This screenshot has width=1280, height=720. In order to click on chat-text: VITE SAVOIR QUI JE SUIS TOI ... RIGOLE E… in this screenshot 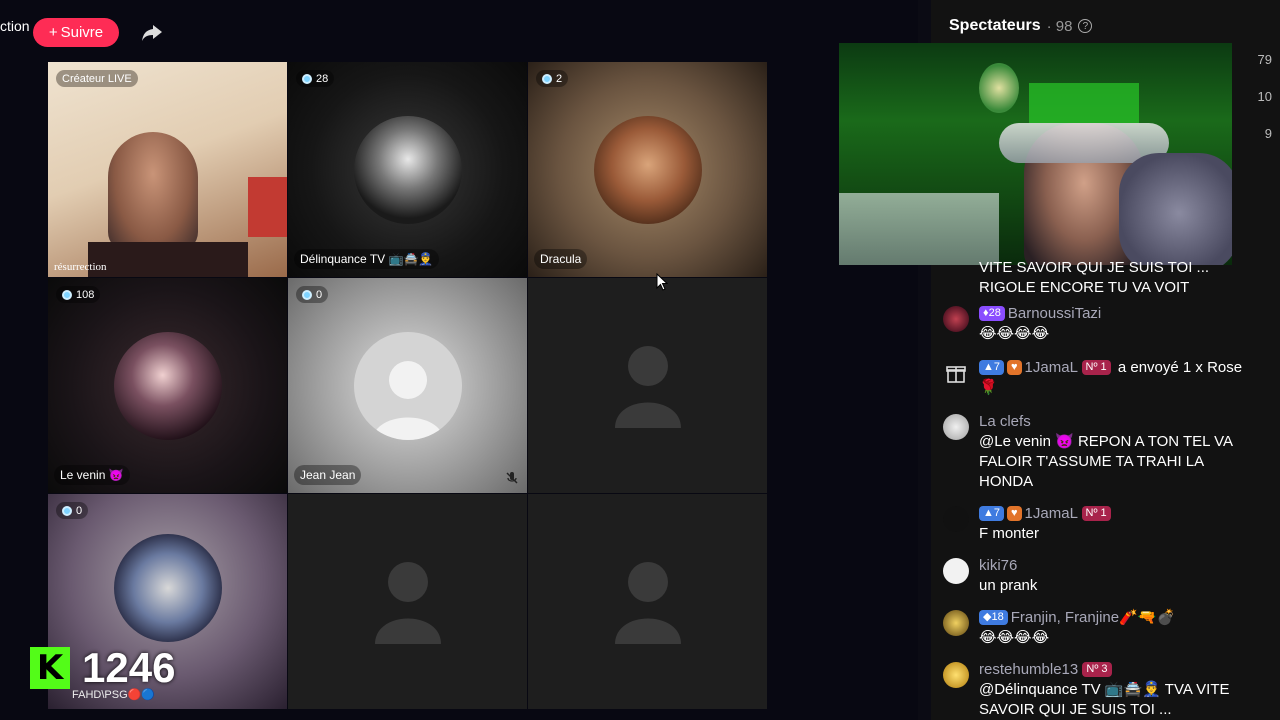, I will do `click(1094, 277)`.